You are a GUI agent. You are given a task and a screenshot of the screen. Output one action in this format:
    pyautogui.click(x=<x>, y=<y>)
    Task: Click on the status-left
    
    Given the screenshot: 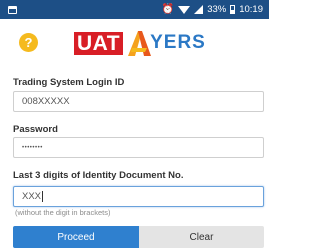 What is the action you would take?
    pyautogui.click(x=12, y=9)
    